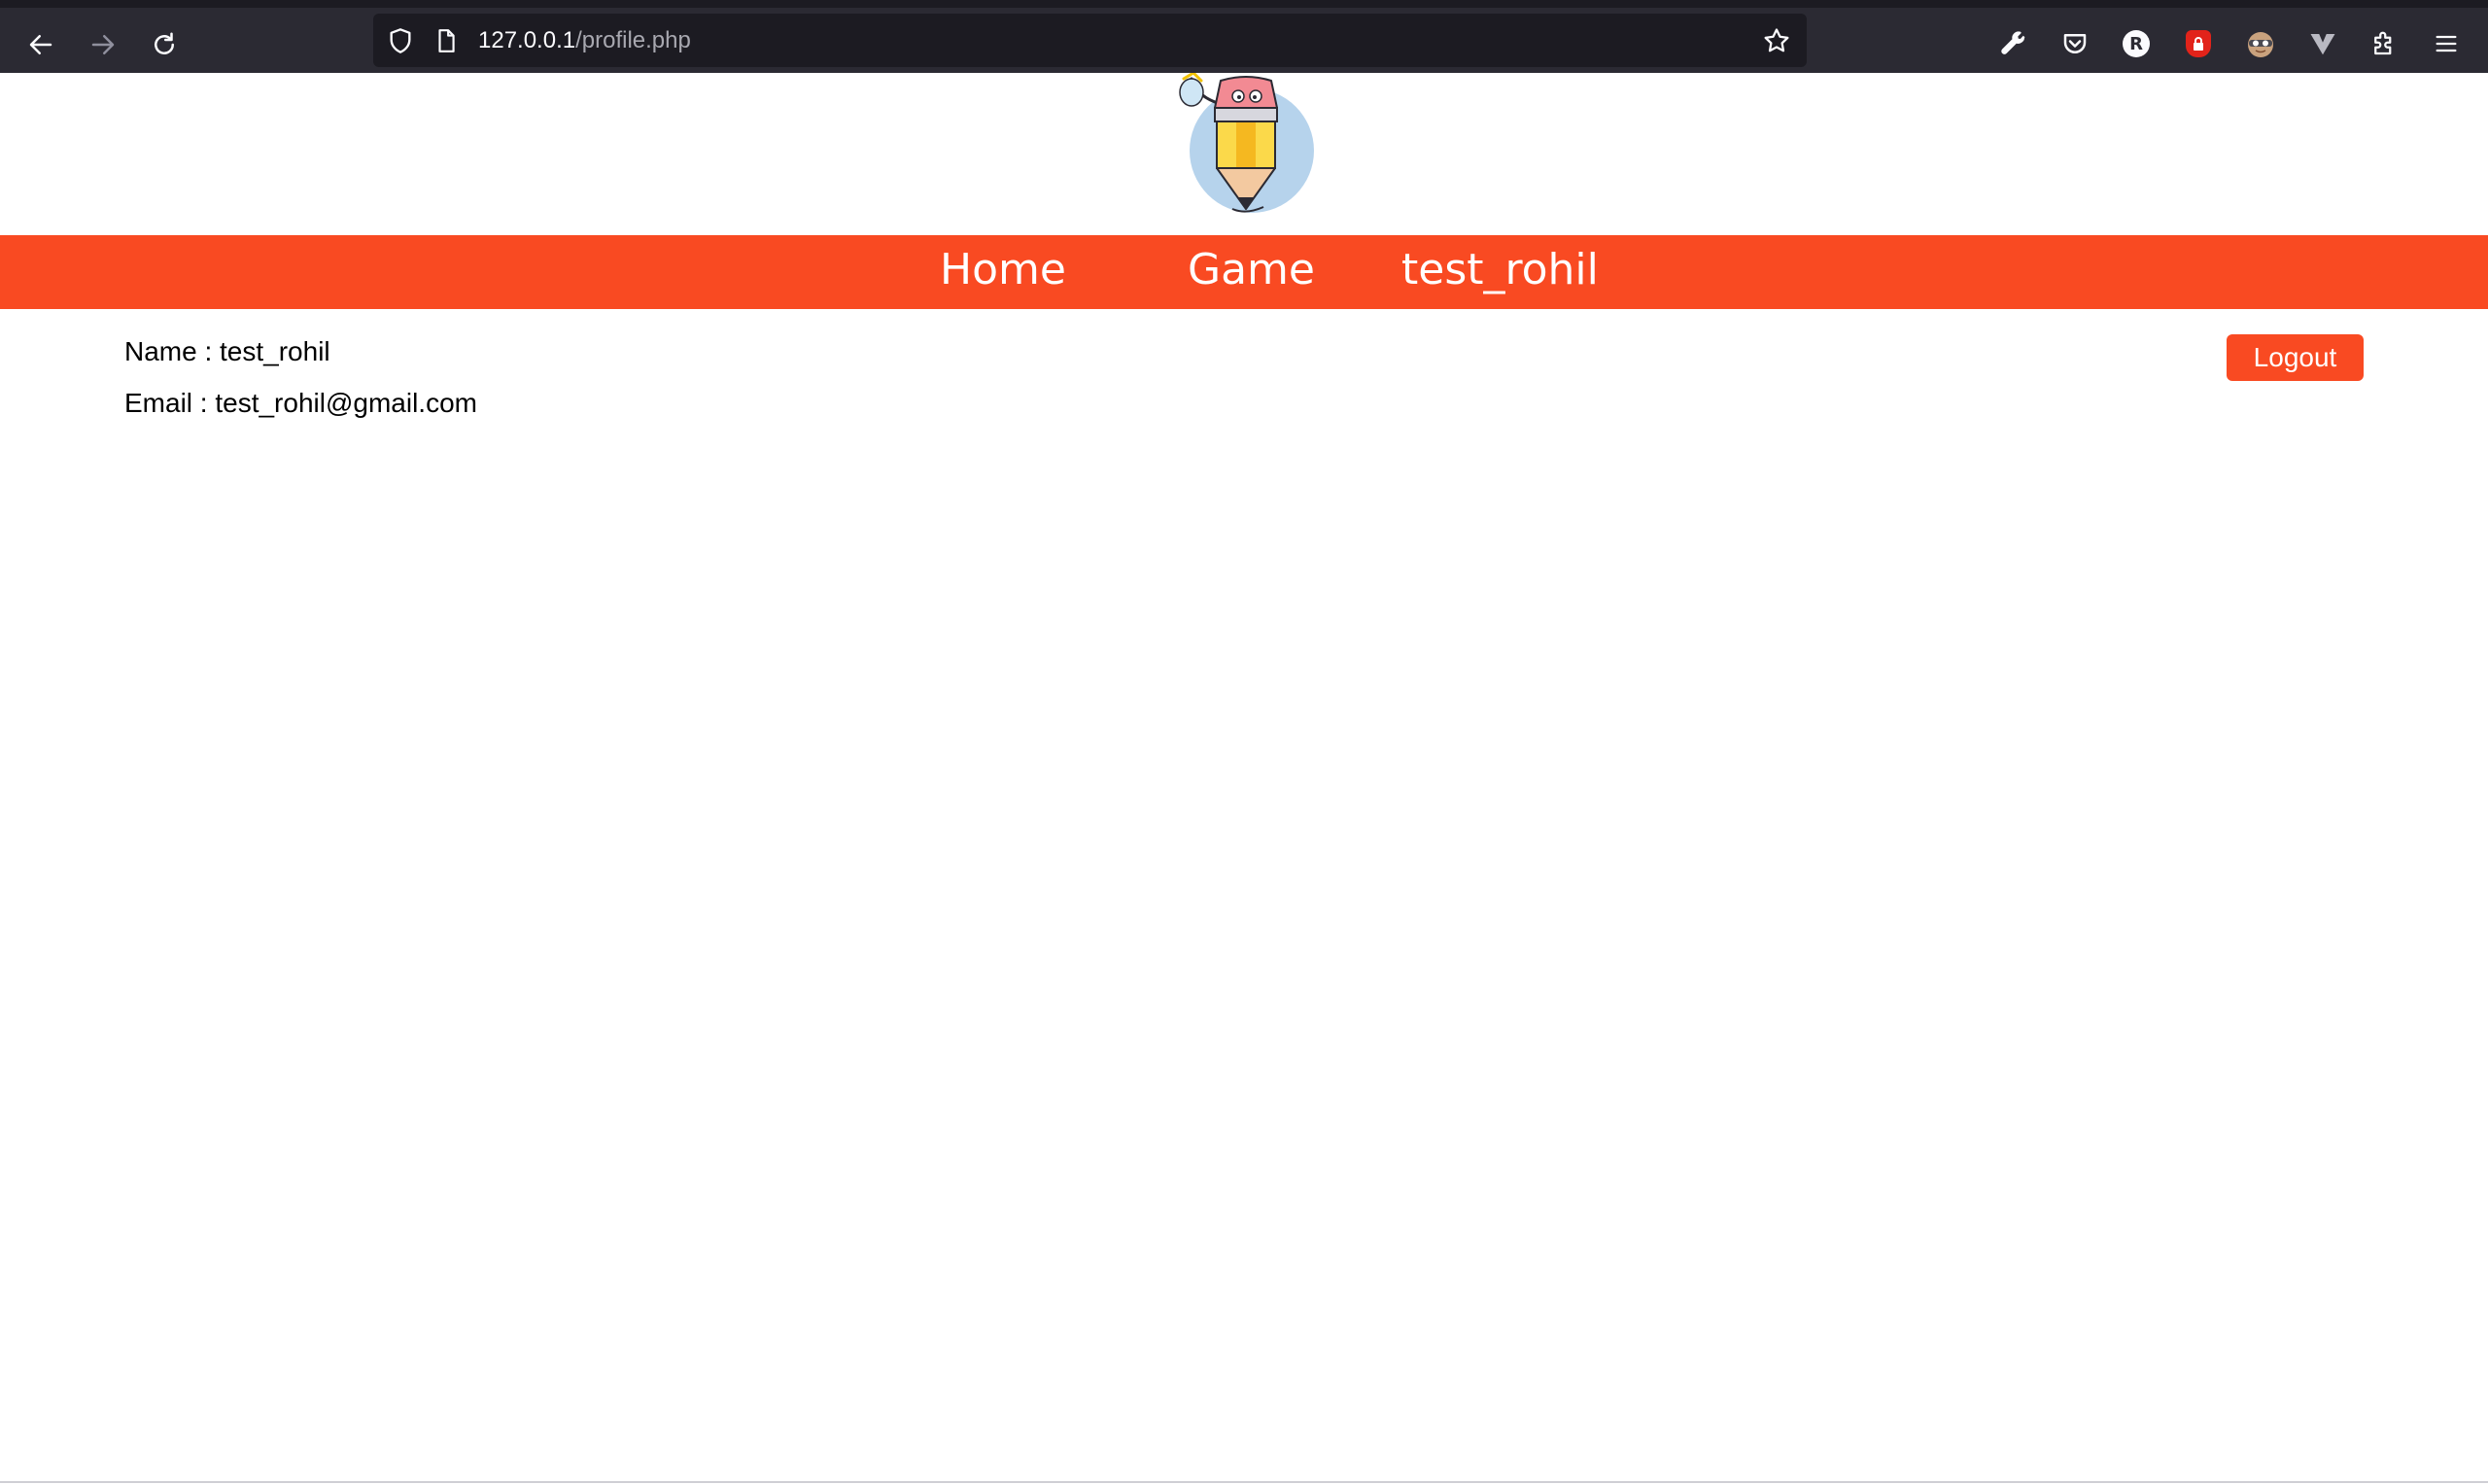 The width and height of the screenshot is (2488, 1484). What do you see at coordinates (633, 40) in the screenshot?
I see `url-path: /profile.php` at bounding box center [633, 40].